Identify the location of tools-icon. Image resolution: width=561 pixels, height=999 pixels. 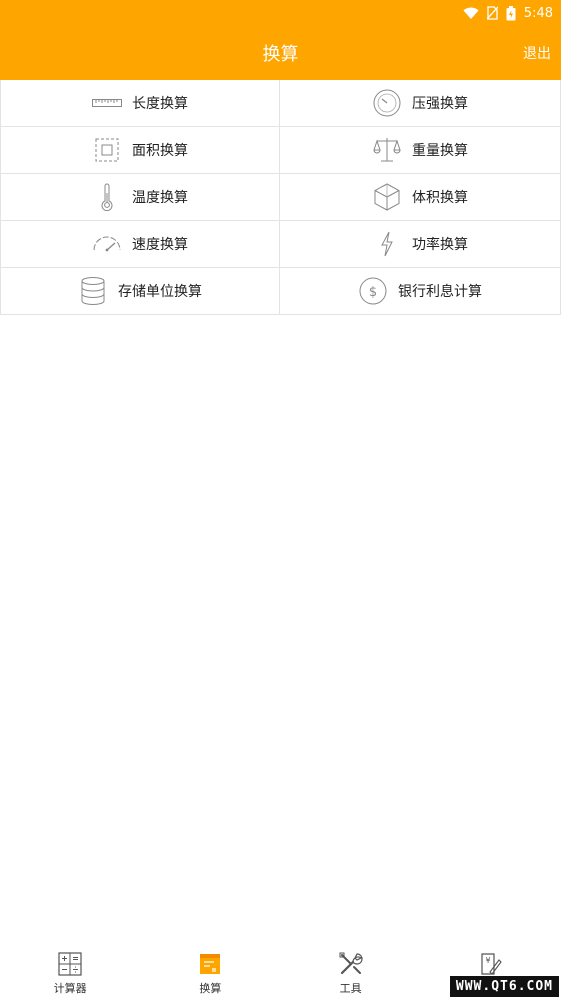
(351, 964).